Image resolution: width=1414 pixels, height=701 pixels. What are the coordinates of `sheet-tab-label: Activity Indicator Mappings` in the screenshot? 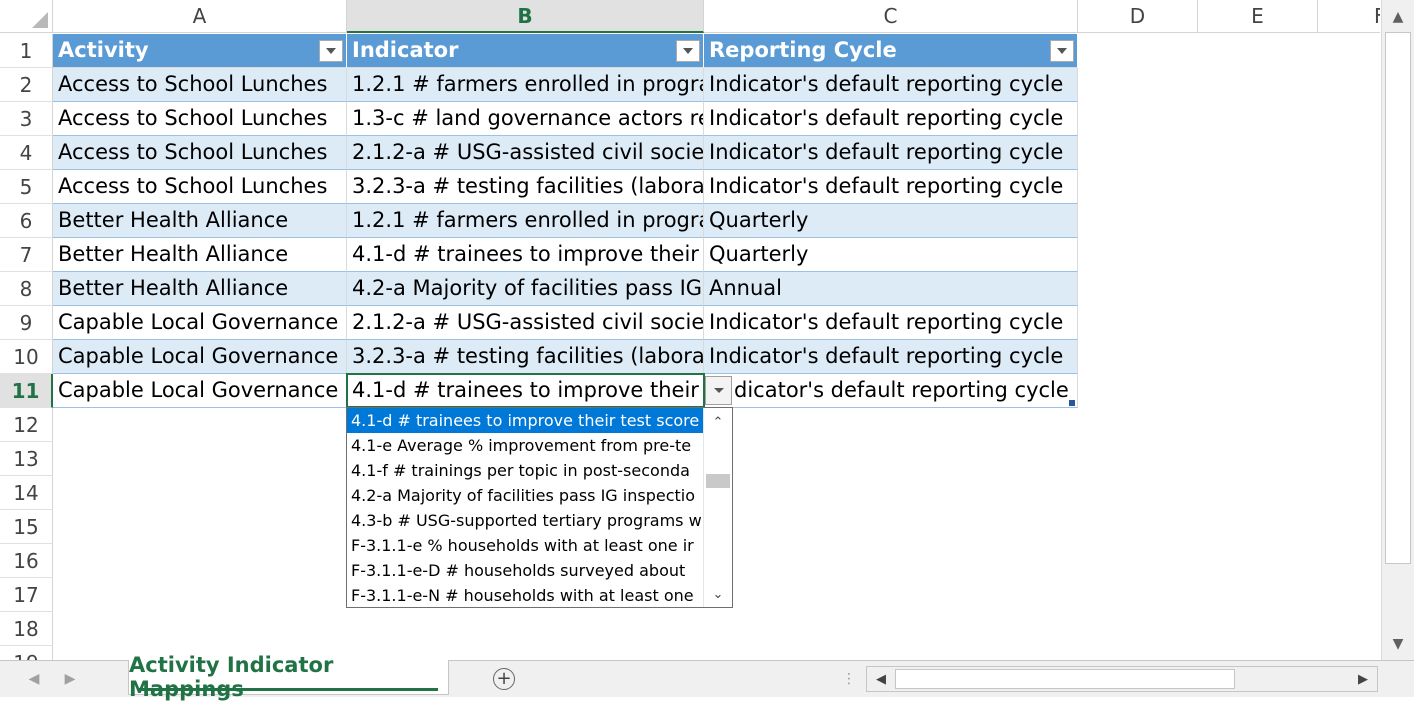 It's located at (231, 677).